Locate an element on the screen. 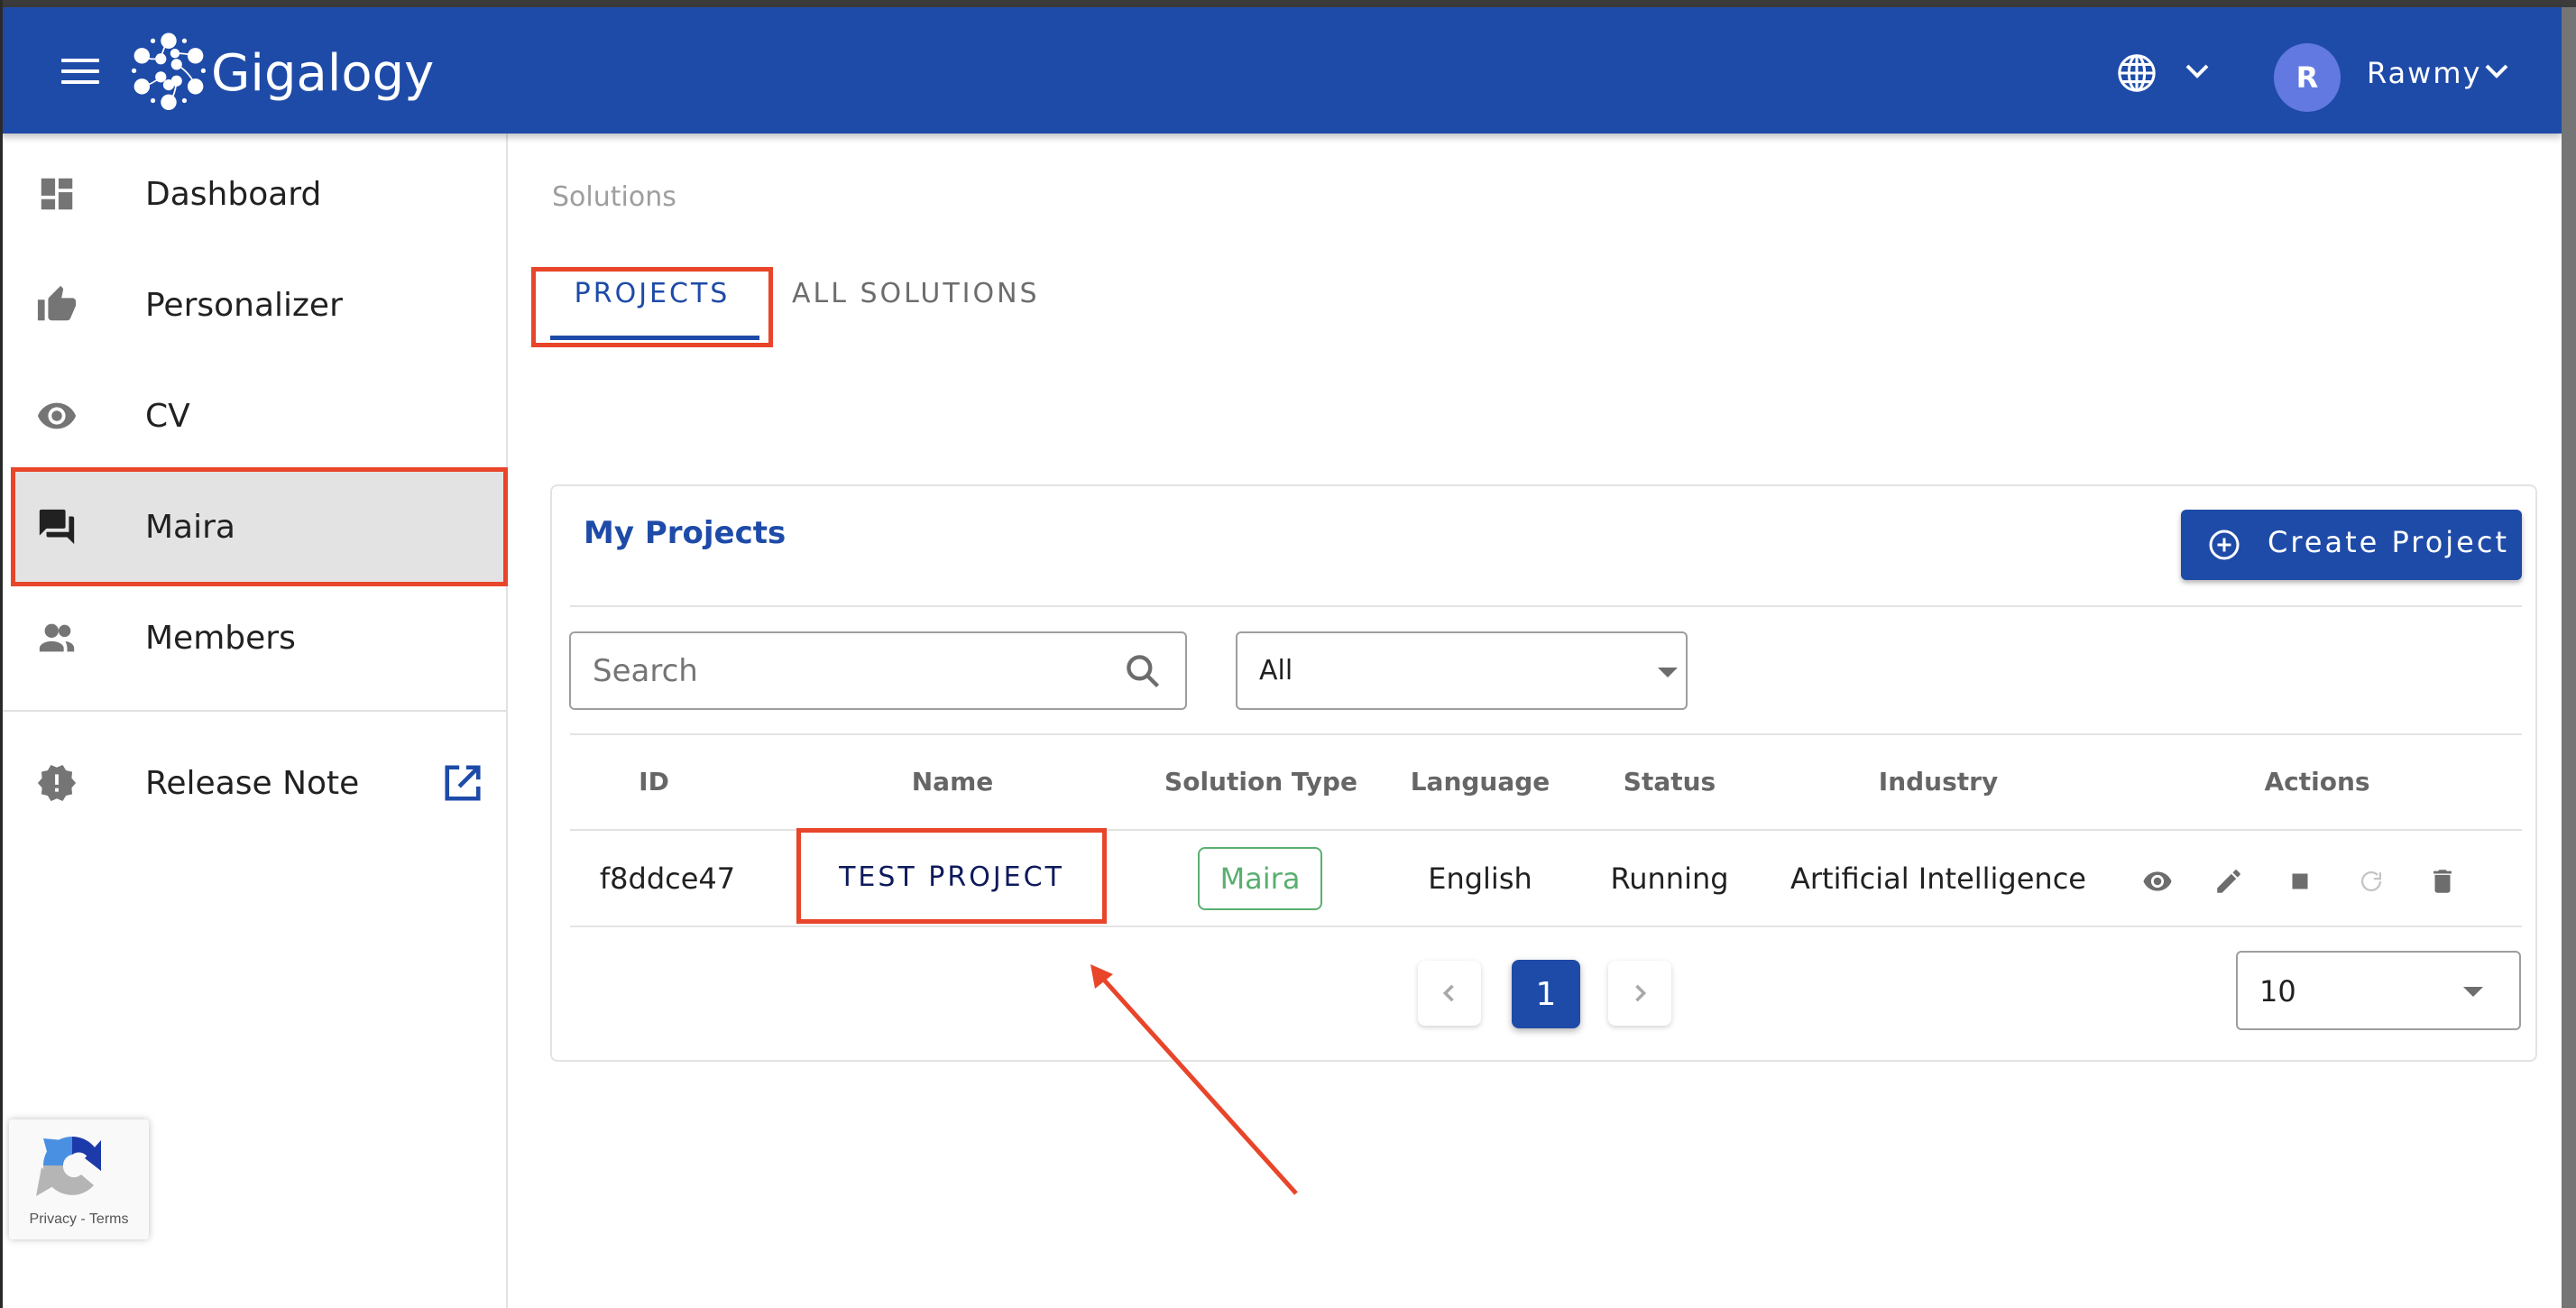 Image resolution: width=2576 pixels, height=1308 pixels. recaptcha-links: Privacy - Terms is located at coordinates (79, 1219).